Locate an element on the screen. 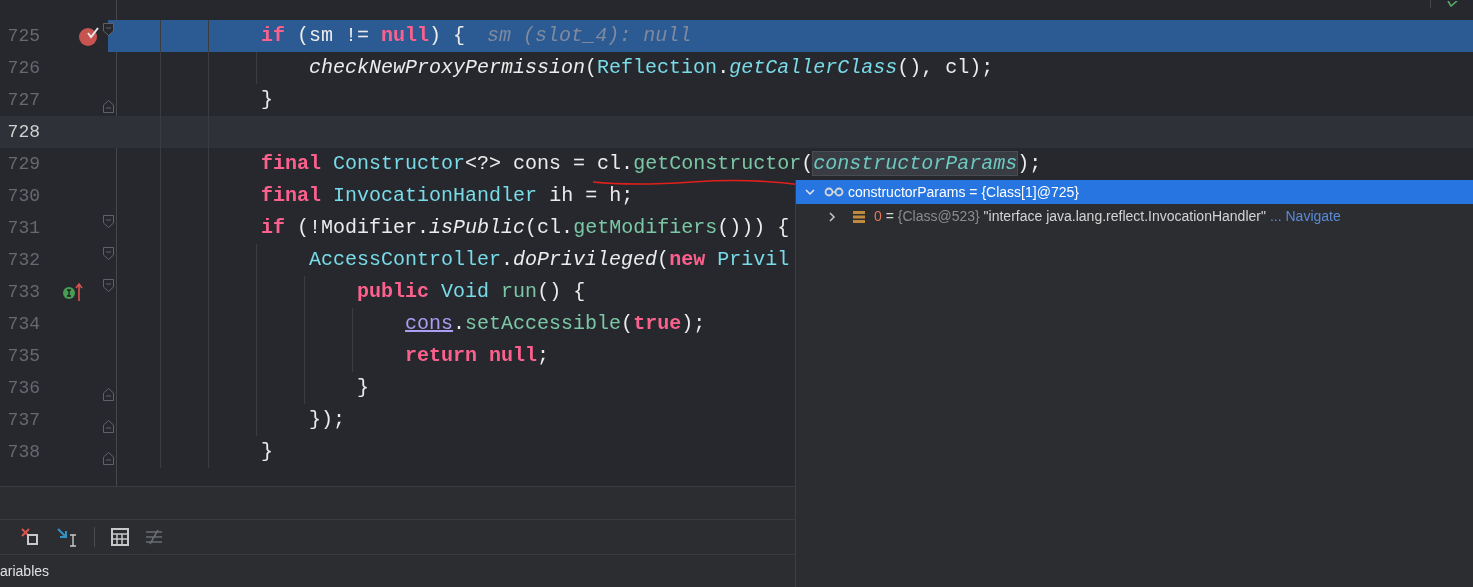  code-line: }); is located at coordinates (327, 420).